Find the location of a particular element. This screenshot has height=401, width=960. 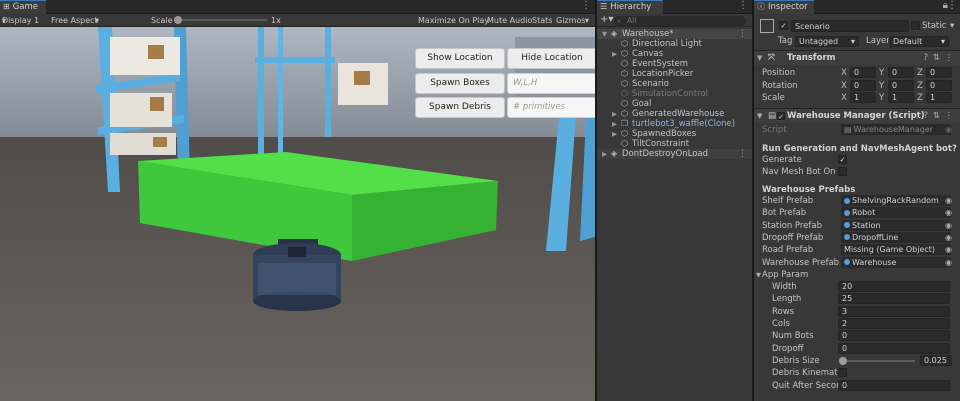

stats-toggle: Stats is located at coordinates (542, 20).